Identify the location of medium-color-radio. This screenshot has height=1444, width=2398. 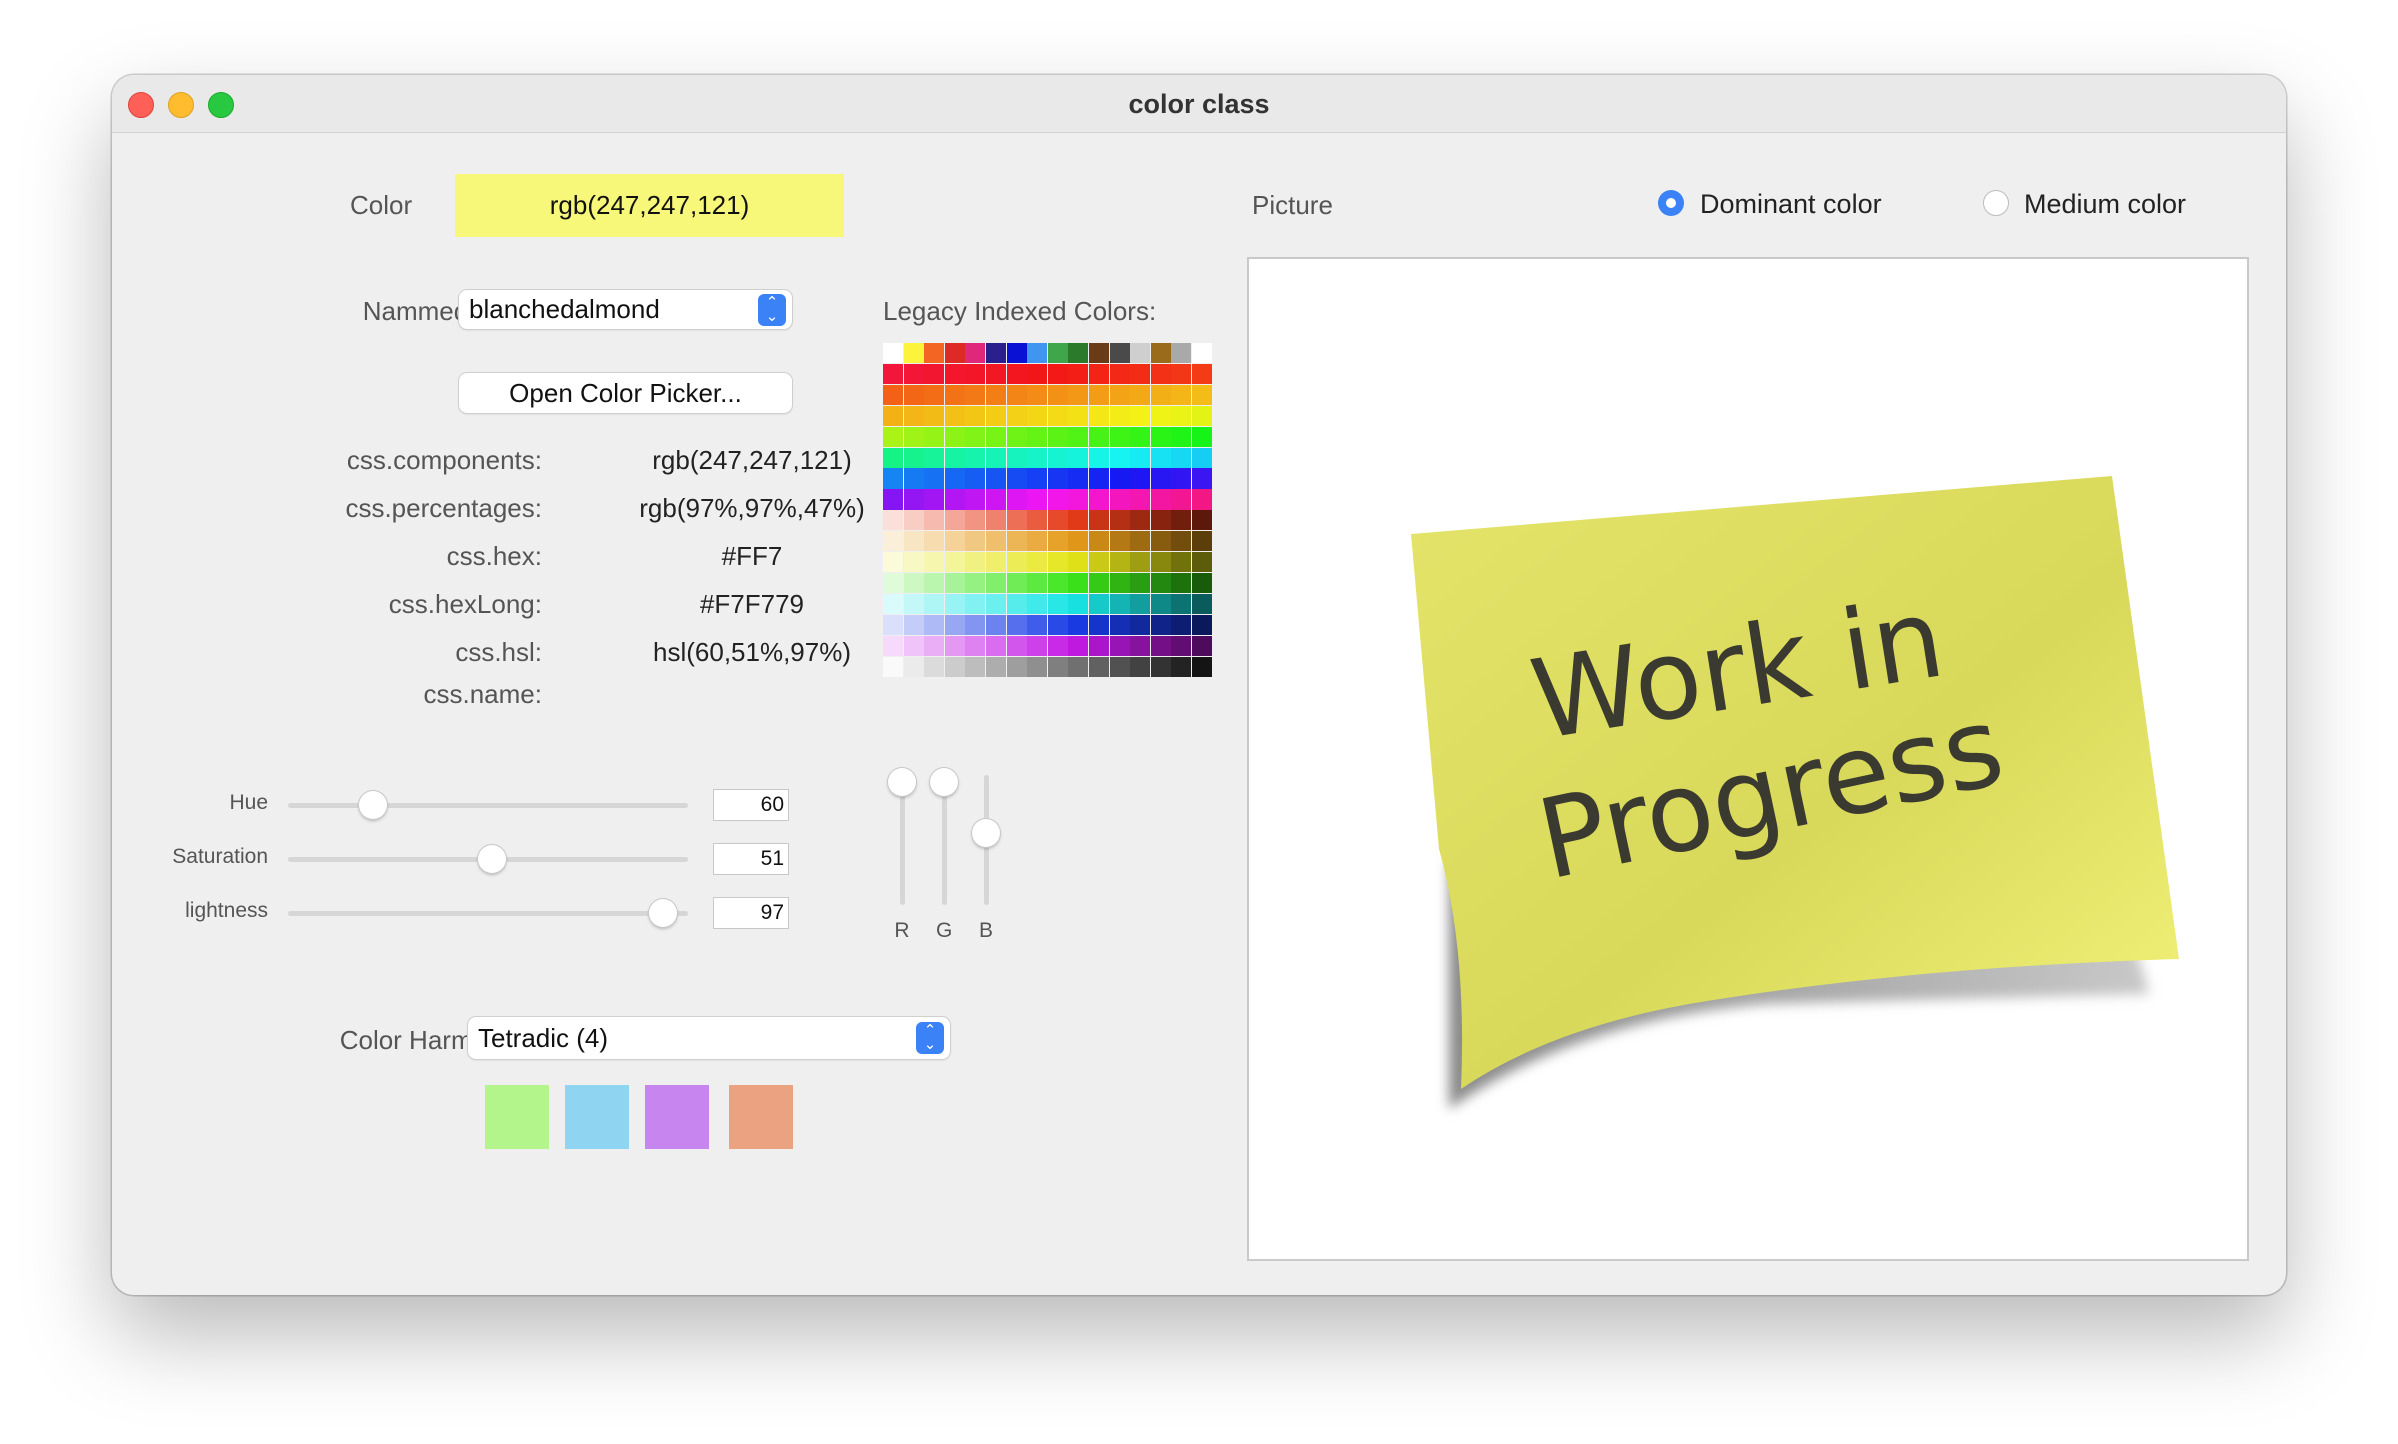
(1996, 203).